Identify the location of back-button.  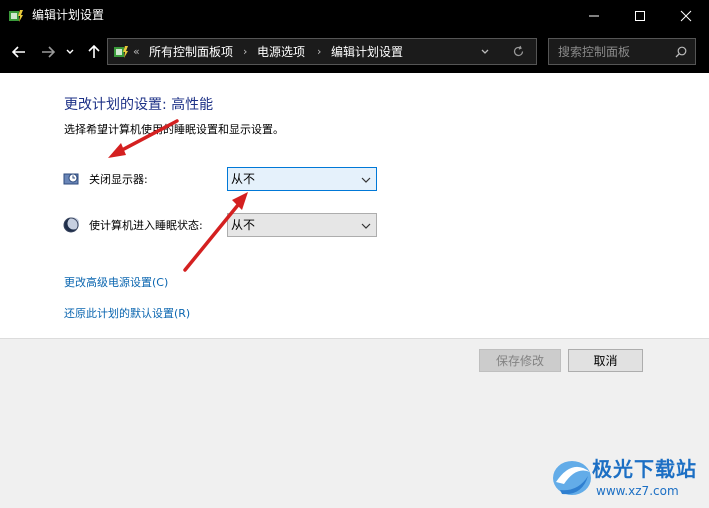
(19, 52).